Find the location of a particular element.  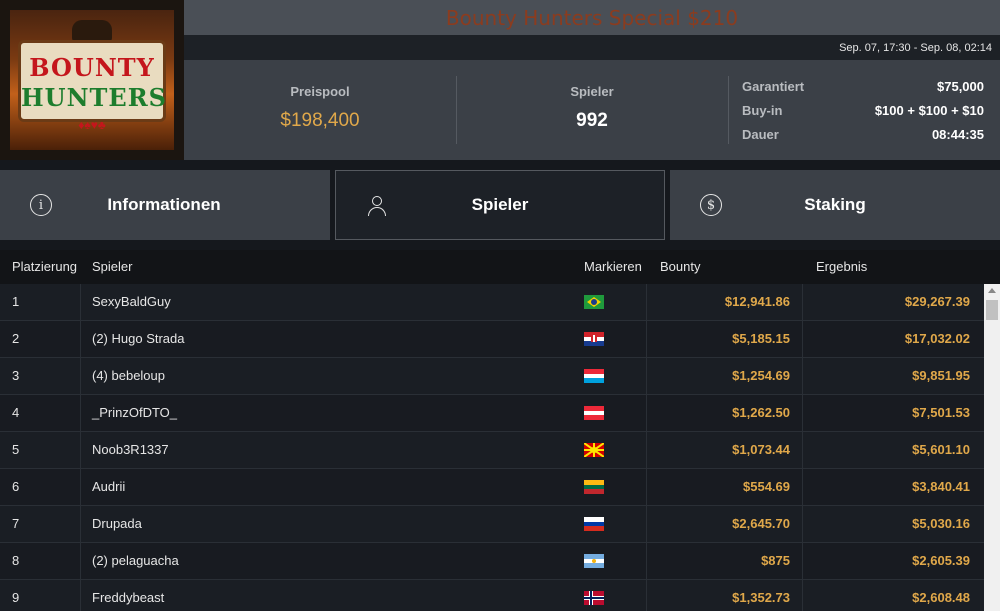

table-row: 4 _PrinzOfDTO_ $1,262.50 $7,501.53 is located at coordinates (492, 413).